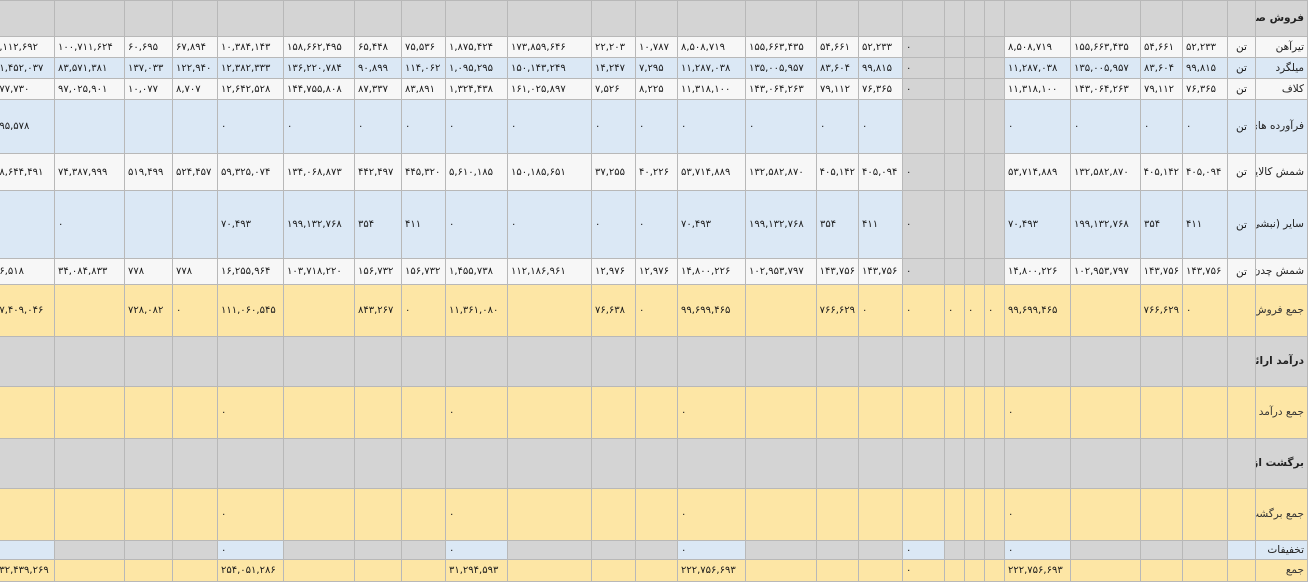 This screenshot has width=1308, height=588. What do you see at coordinates (1205, 68) in the screenshot?
I see `value-cell: ۹۹,۸۱۵` at bounding box center [1205, 68].